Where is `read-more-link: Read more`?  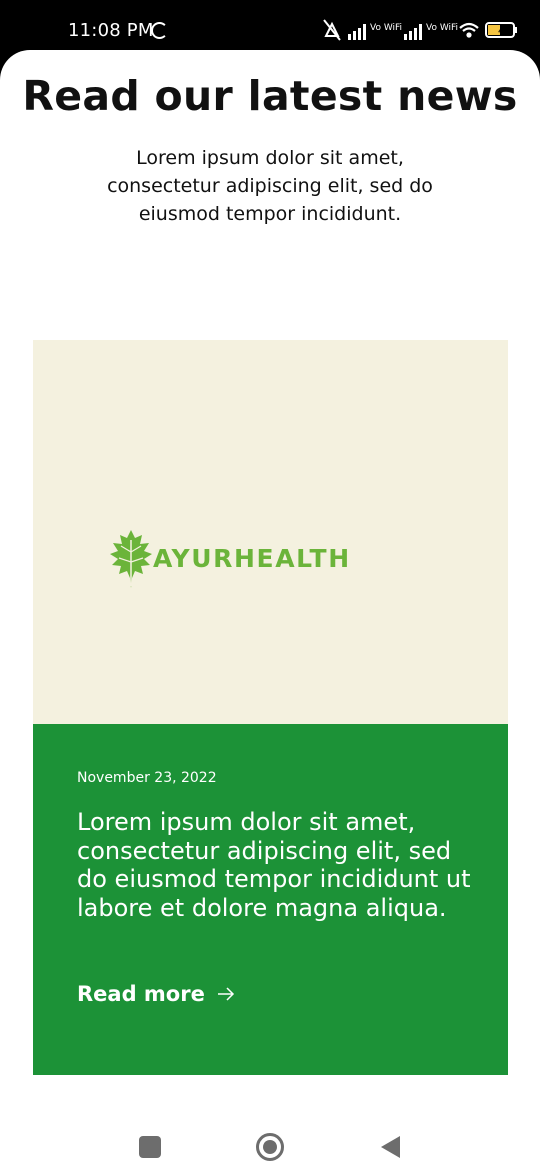 read-more-link: Read more is located at coordinates (156, 994).